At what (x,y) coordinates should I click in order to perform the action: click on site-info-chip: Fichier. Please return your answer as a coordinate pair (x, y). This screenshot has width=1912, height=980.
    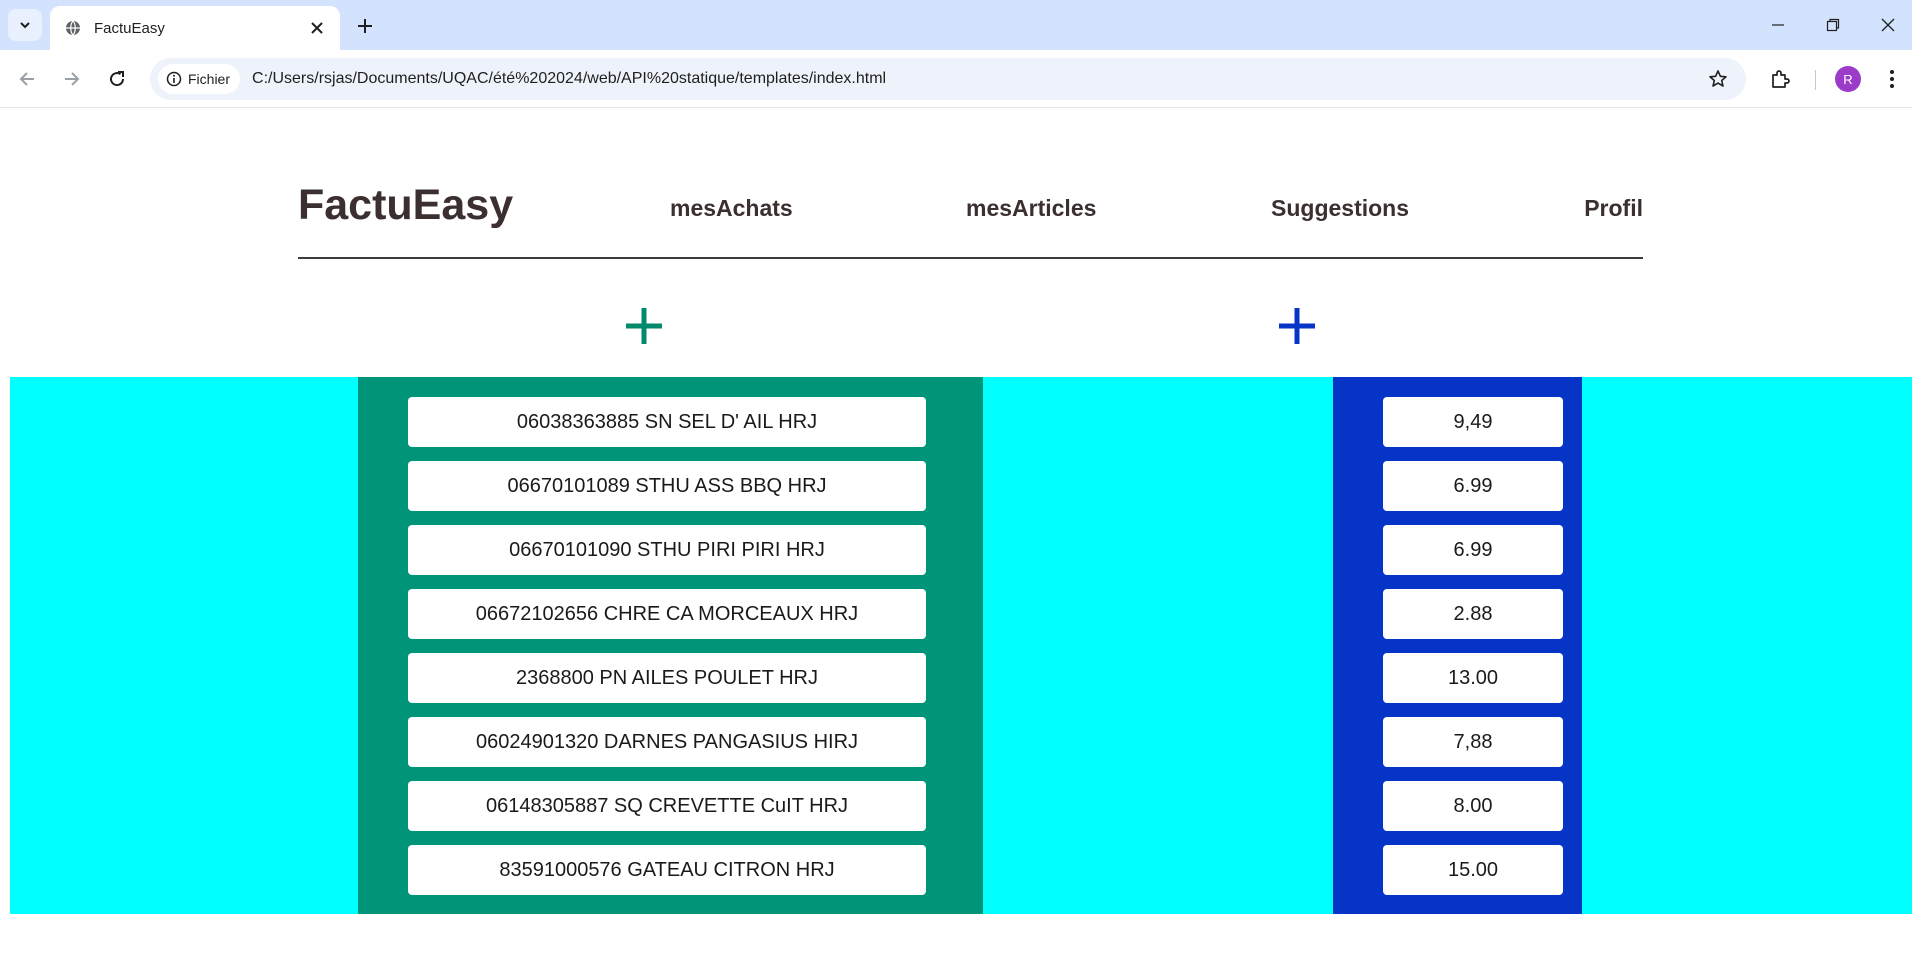
    Looking at the image, I should click on (199, 79).